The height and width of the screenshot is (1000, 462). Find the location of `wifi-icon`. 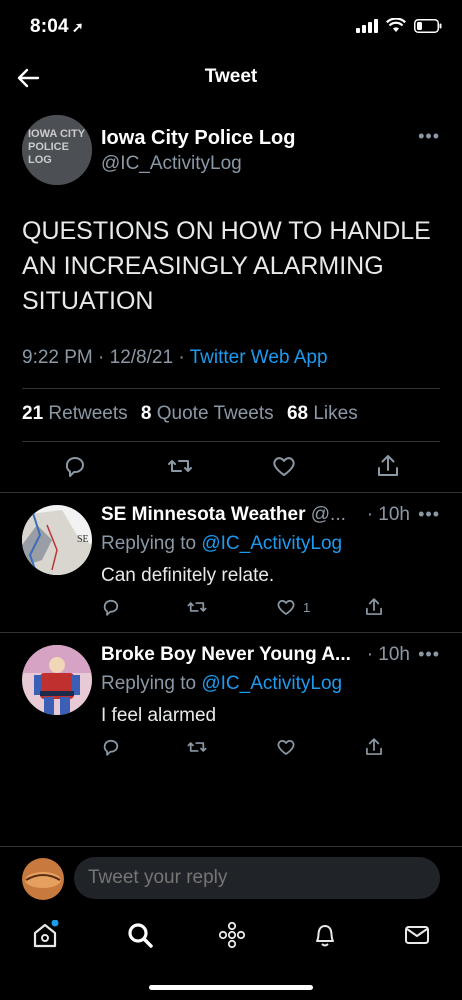

wifi-icon is located at coordinates (396, 25).